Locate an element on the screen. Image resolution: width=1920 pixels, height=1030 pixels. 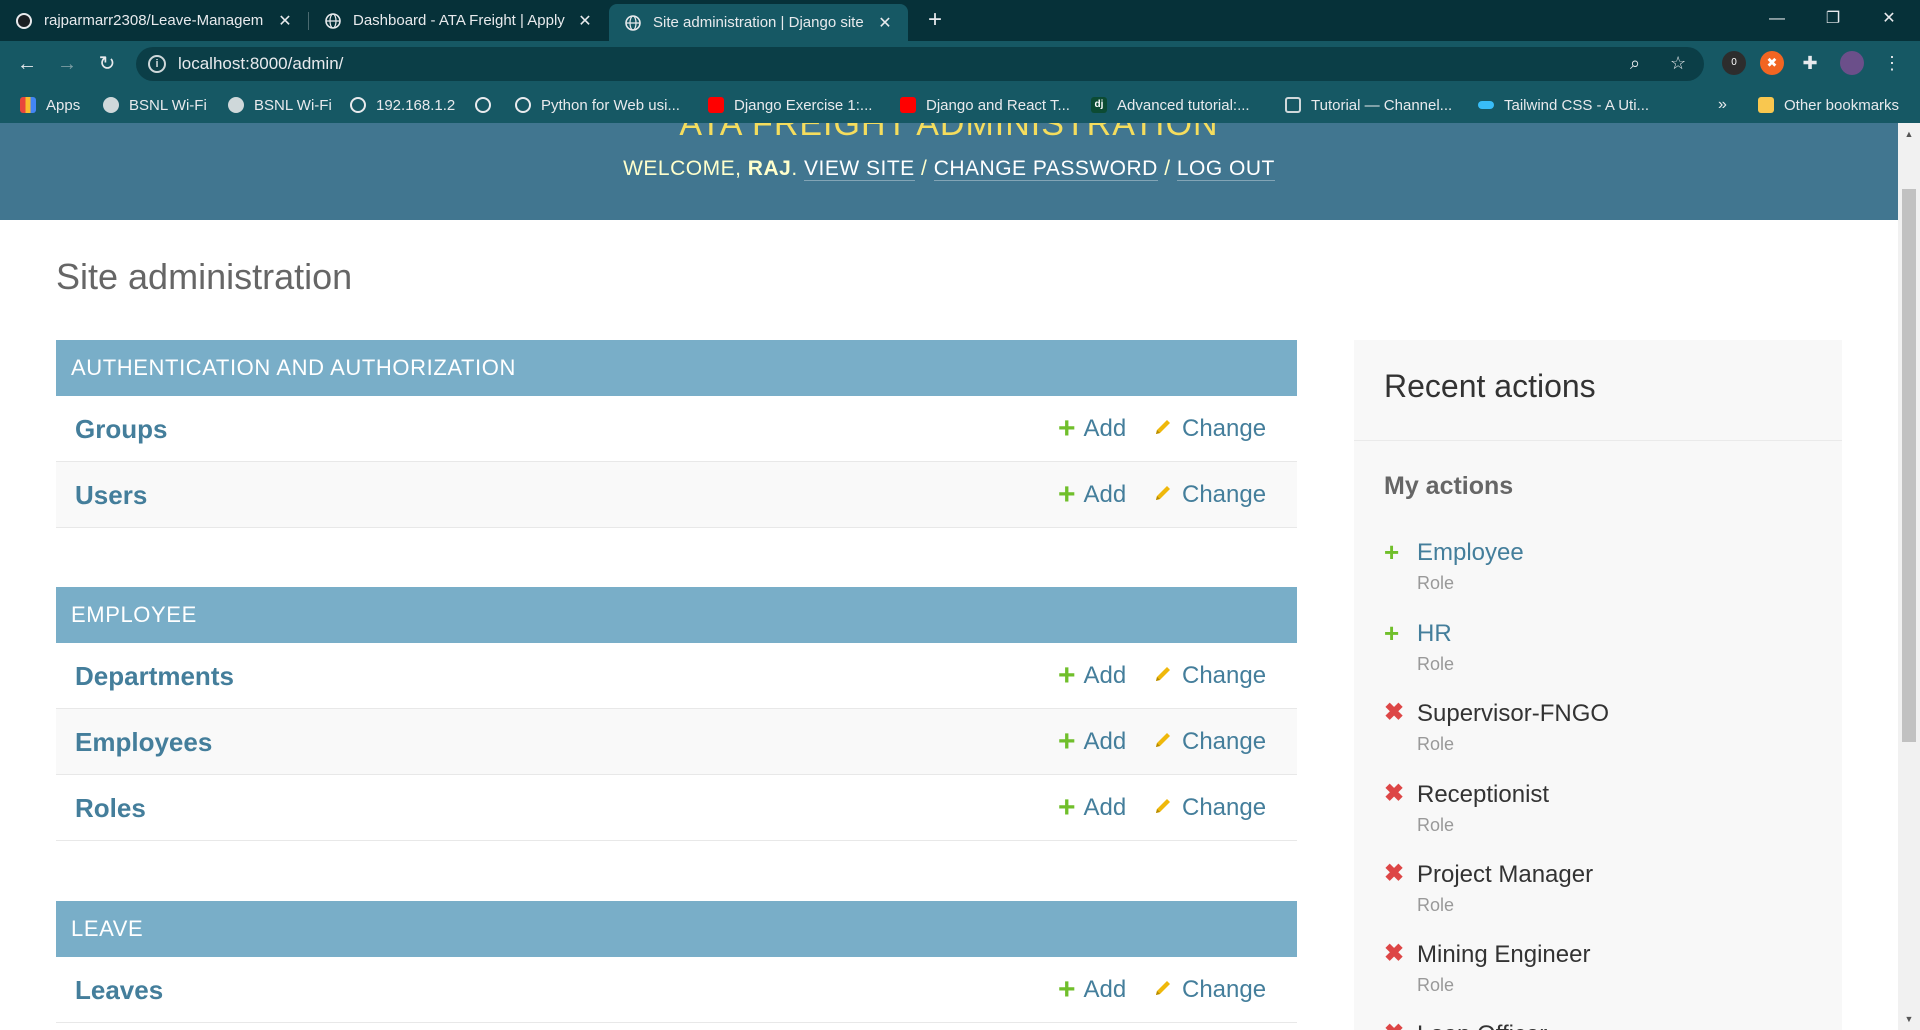
model-link: Roles is located at coordinates (110, 808).